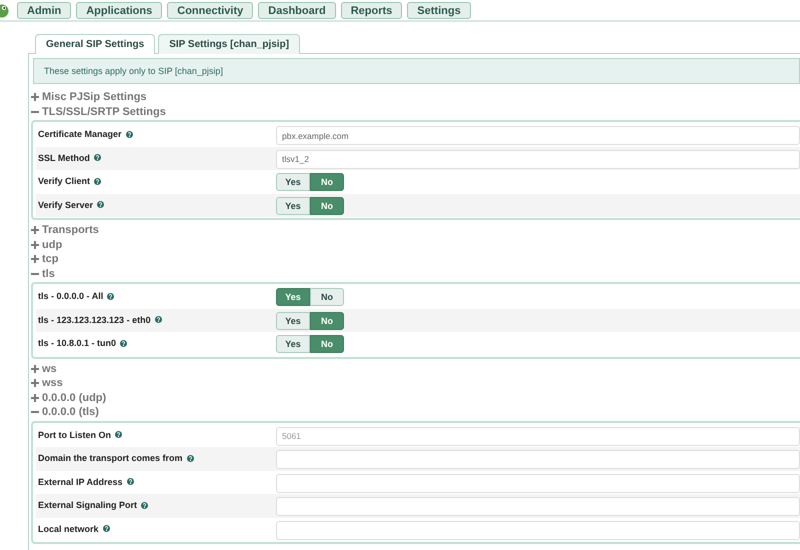 The image size is (800, 550). Describe the element at coordinates (74, 398) in the screenshot. I see `section-header: 0.0.0.0 (udp)` at that location.